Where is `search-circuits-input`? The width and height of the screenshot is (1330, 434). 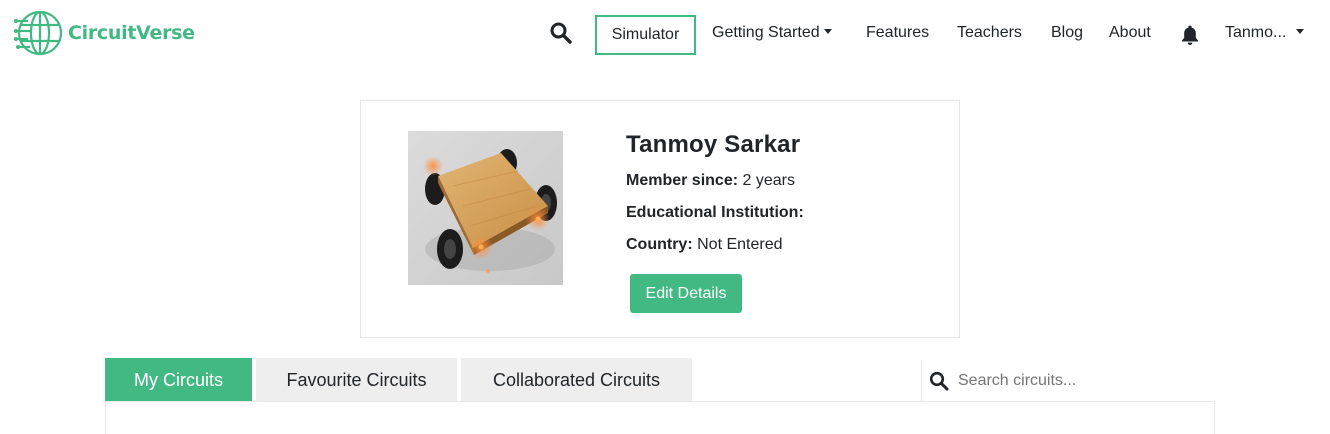 search-circuits-input is located at coordinates (1078, 381).